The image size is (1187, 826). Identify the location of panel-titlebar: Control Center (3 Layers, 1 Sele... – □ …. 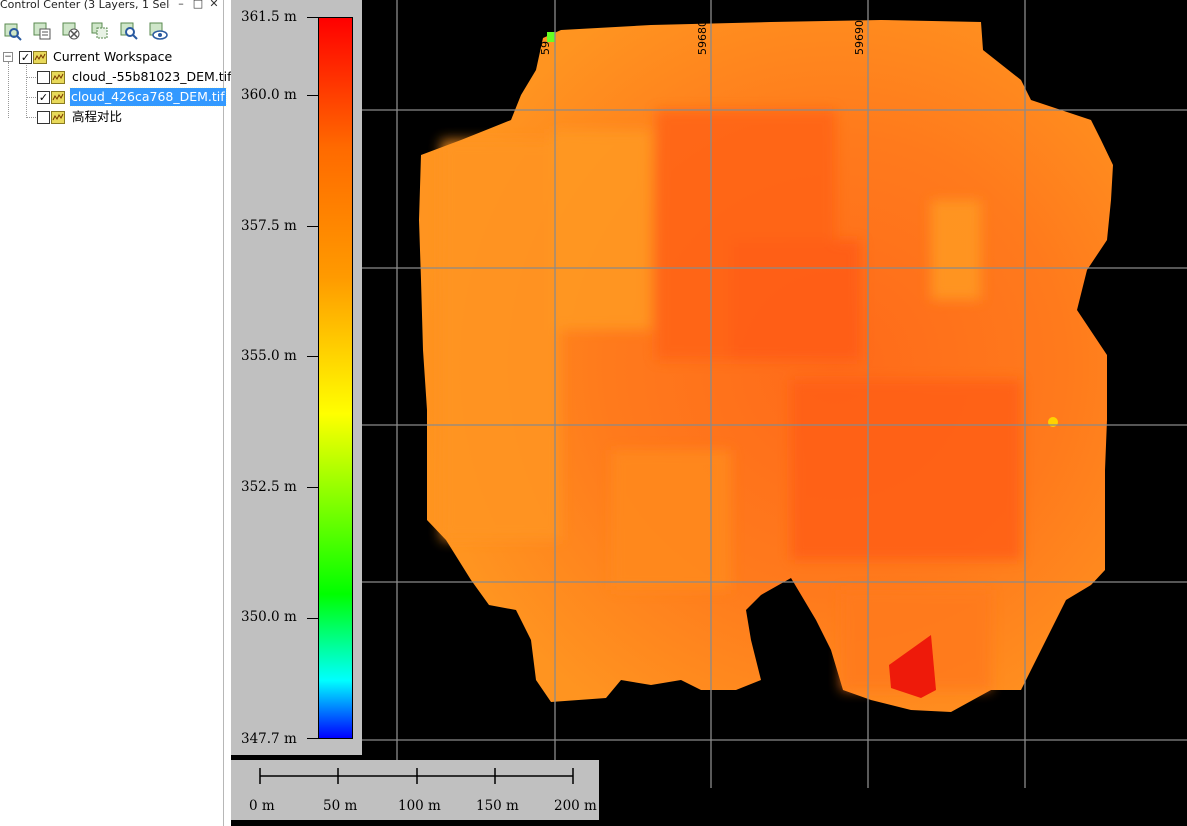
(112, 7).